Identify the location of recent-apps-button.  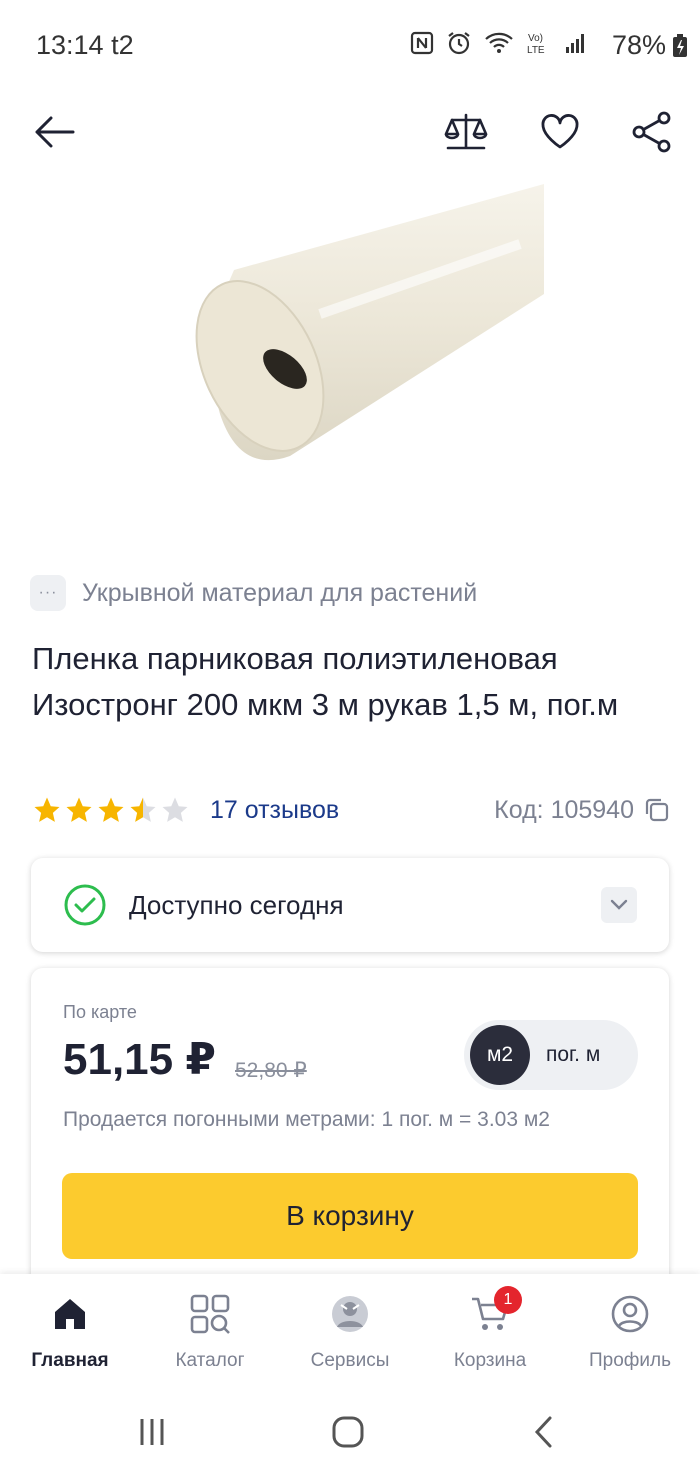
(152, 1432).